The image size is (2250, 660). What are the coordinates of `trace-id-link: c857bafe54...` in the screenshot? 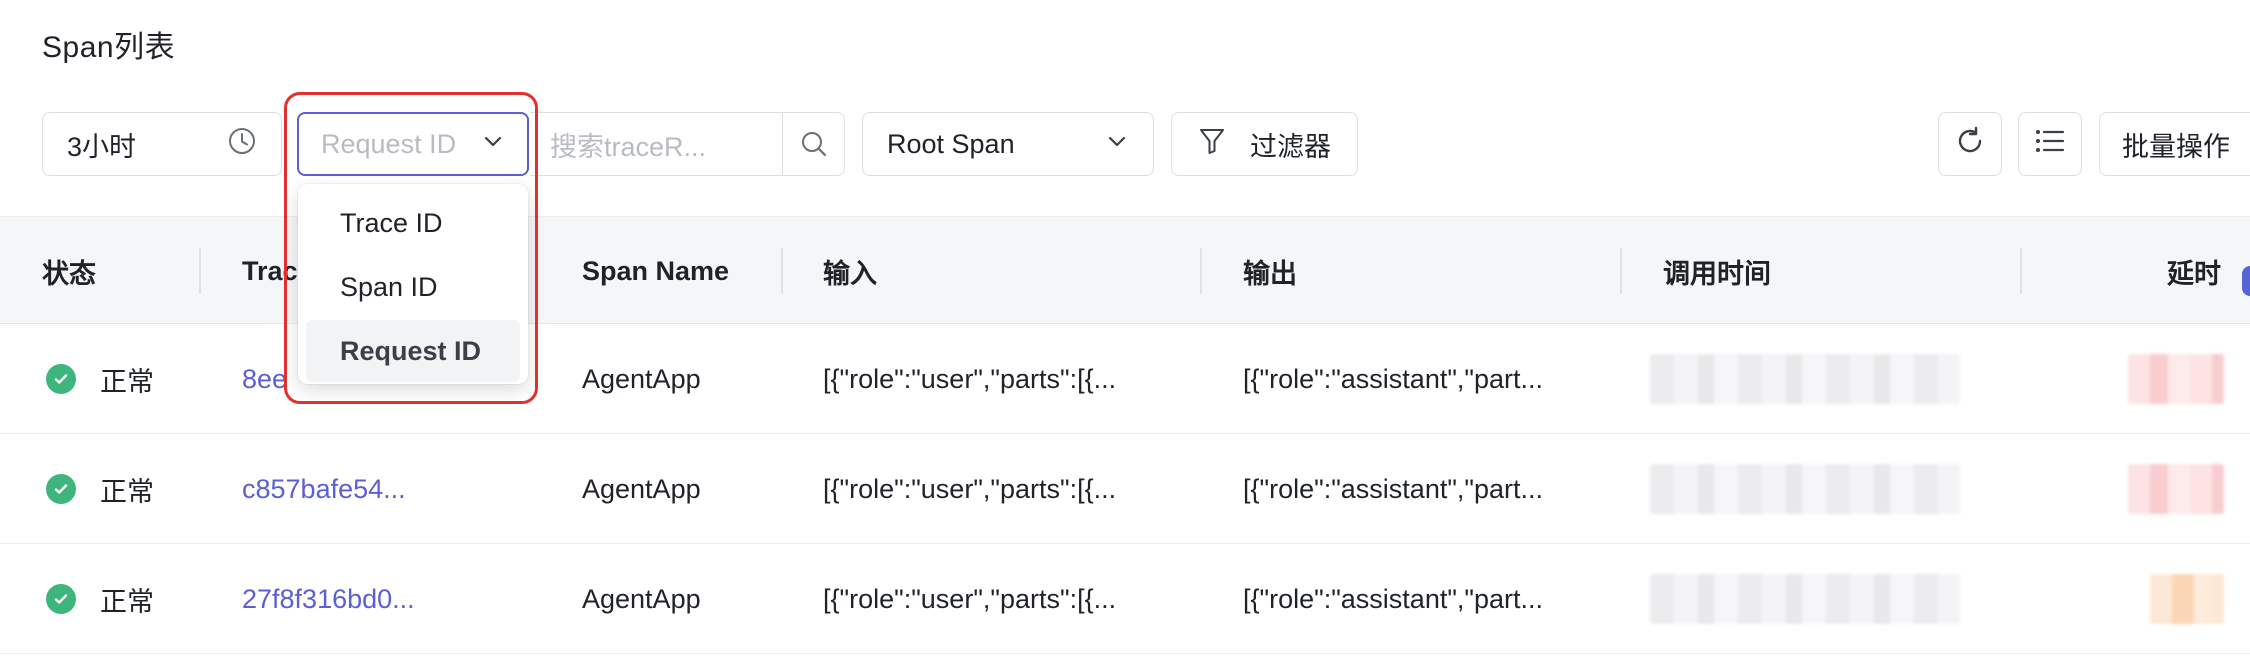 It's located at (324, 489).